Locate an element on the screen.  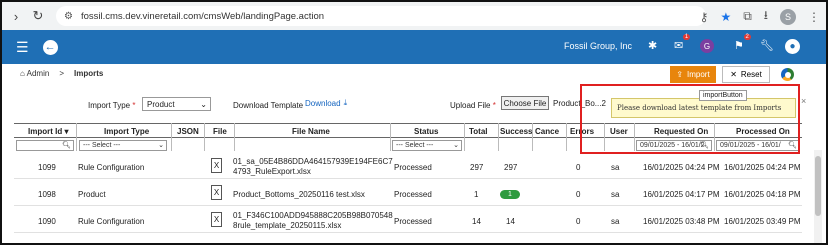
header-file: File is located at coordinates (220, 131).